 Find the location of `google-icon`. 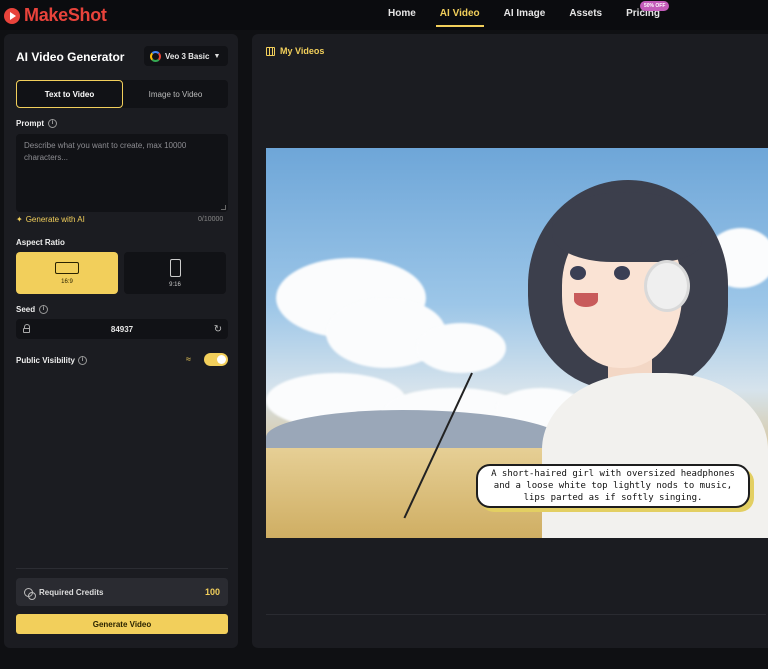

google-icon is located at coordinates (155, 56).